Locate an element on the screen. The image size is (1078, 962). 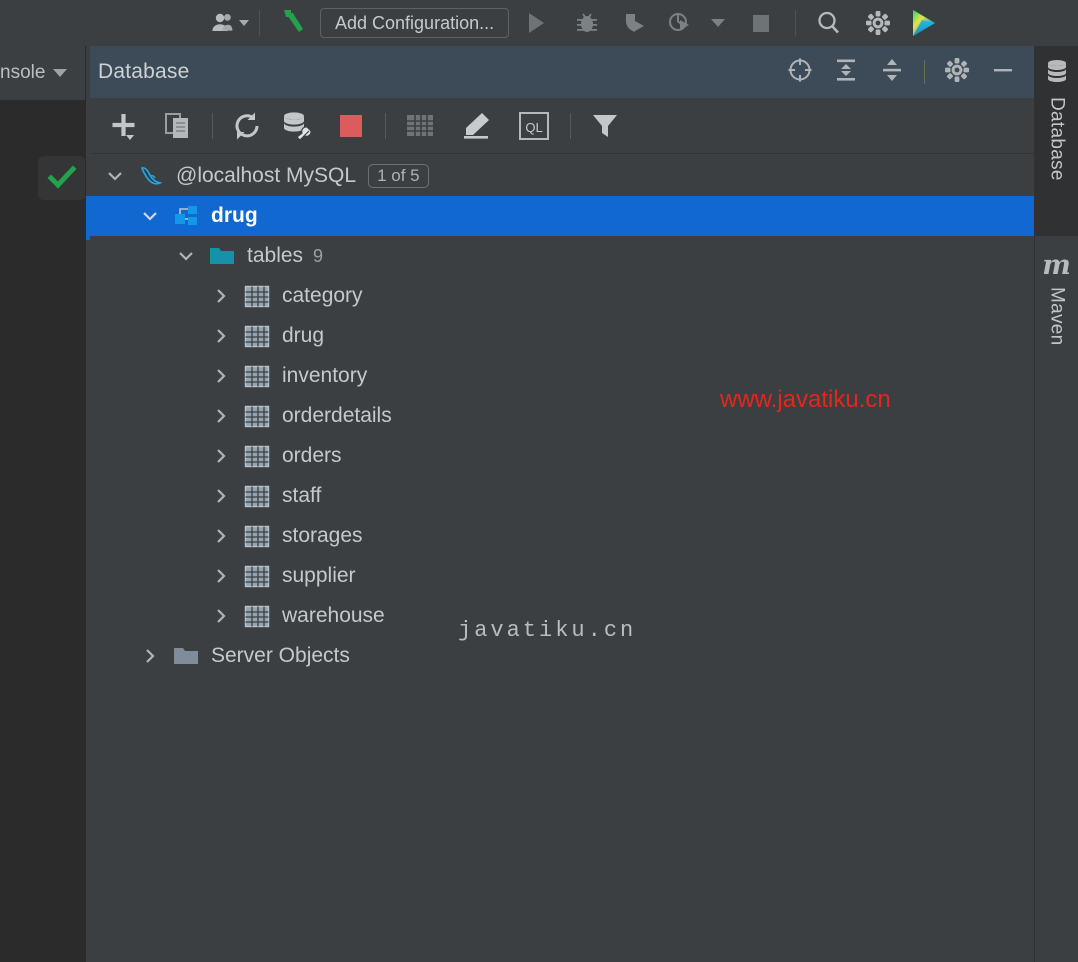
run-button is located at coordinates (536, 23).